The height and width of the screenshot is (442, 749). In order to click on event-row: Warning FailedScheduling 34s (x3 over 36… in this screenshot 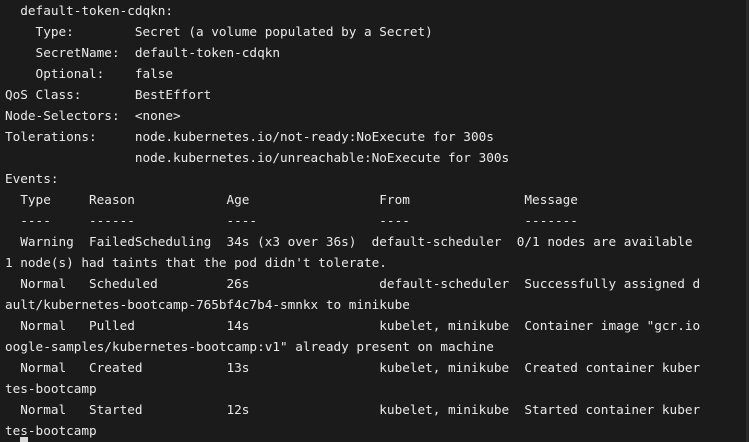, I will do `click(349, 241)`.